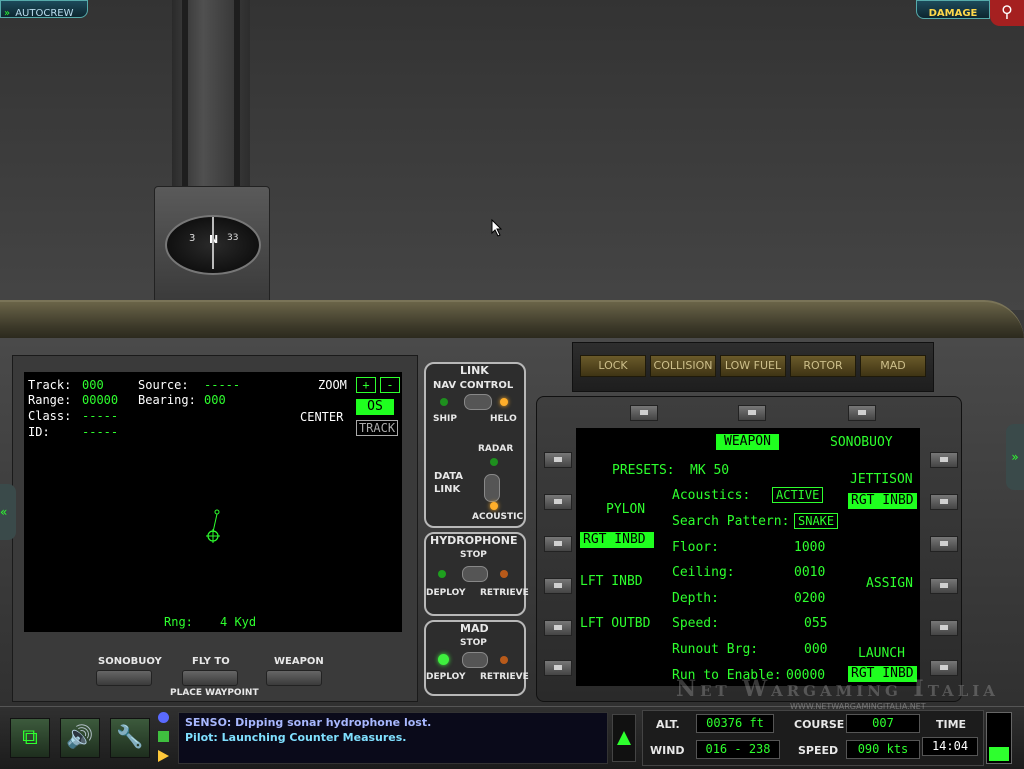 The width and height of the screenshot is (1024, 769). What do you see at coordinates (747, 442) in the screenshot?
I see `weapon-tab: WEAPON` at bounding box center [747, 442].